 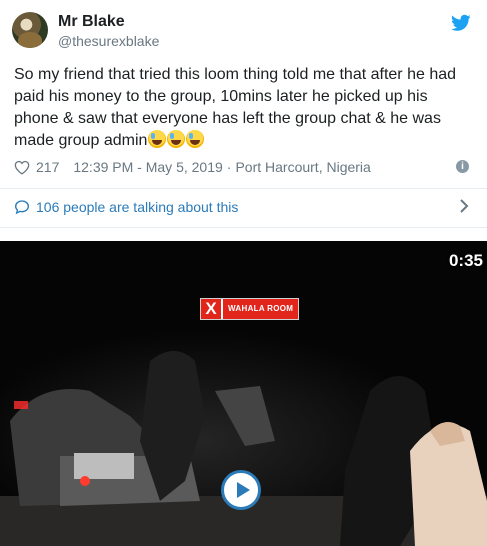 What do you see at coordinates (243, 188) in the screenshot?
I see `divider` at bounding box center [243, 188].